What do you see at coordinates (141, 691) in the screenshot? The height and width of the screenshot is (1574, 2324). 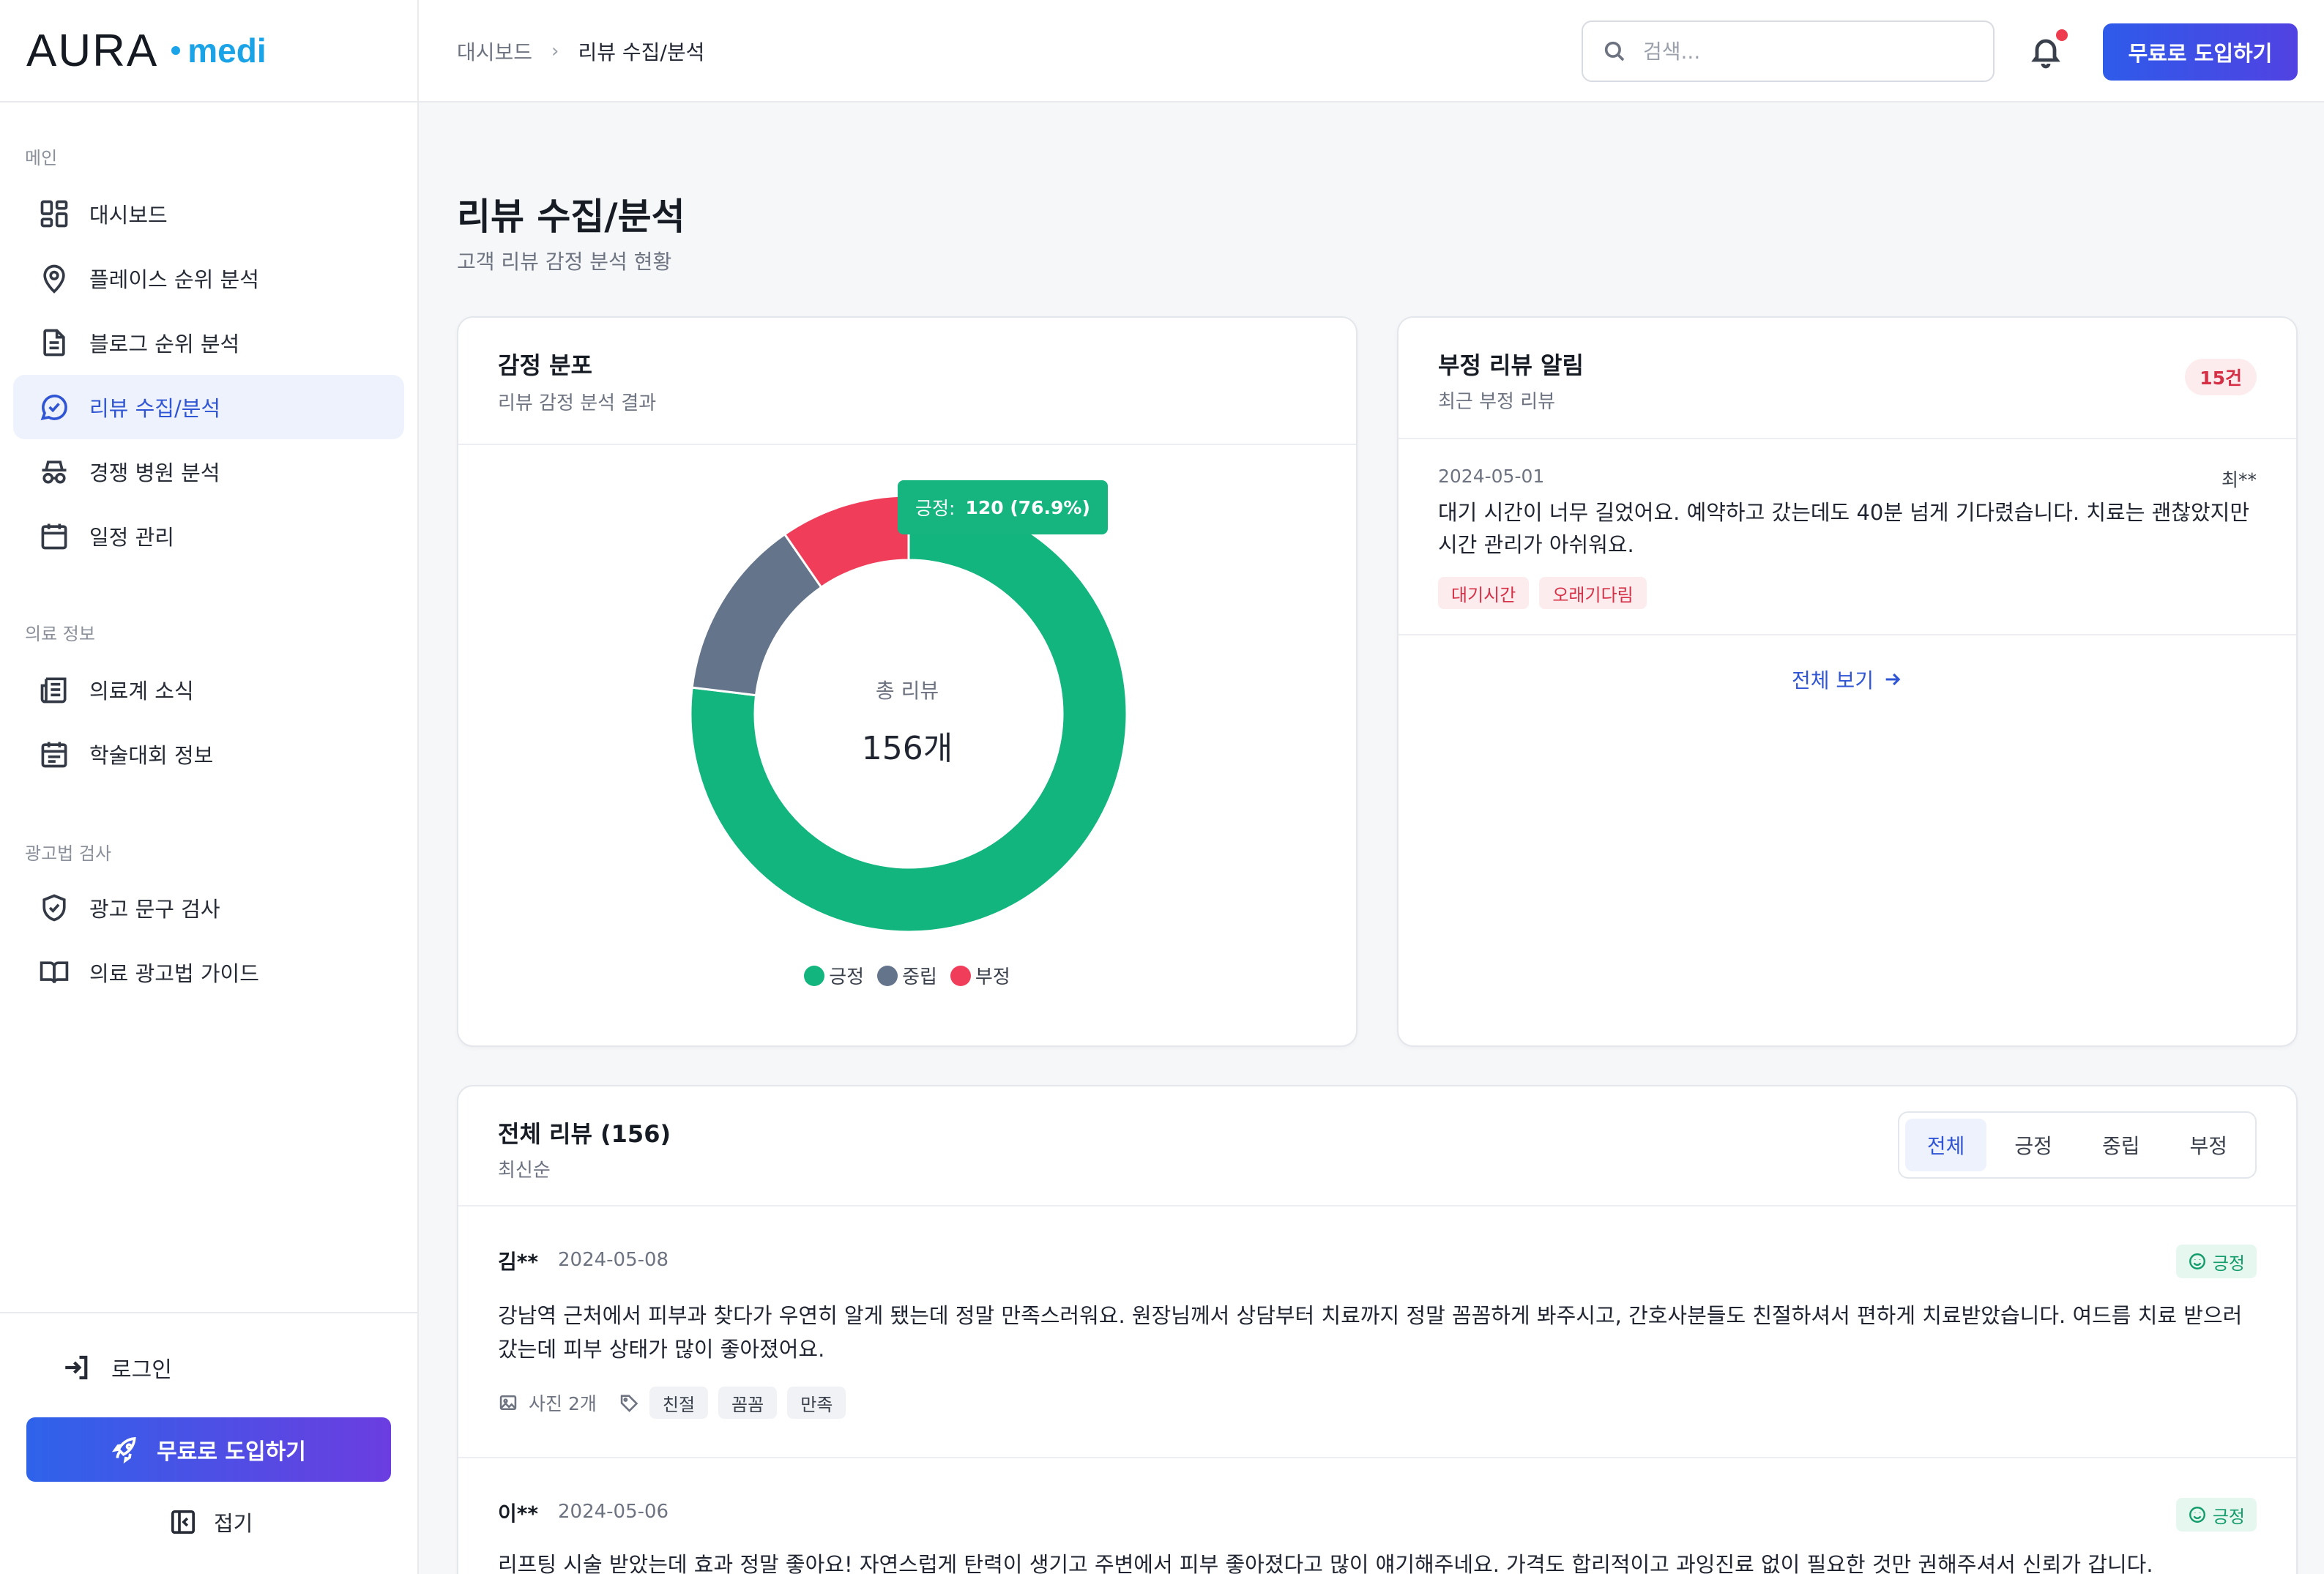 I see `sidebar-item-label: 의료계 소식` at bounding box center [141, 691].